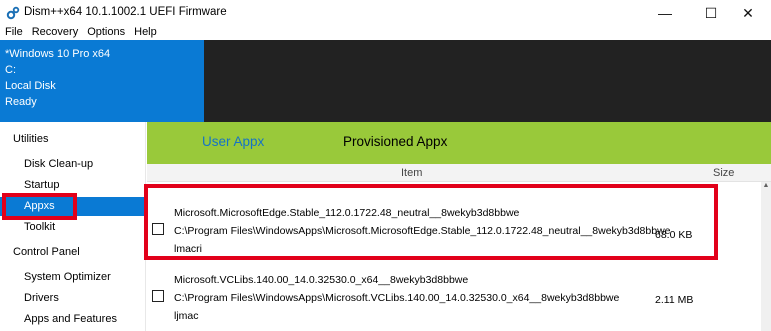 This screenshot has height=331, width=771. Describe the element at coordinates (186, 316) in the screenshot. I see `appx-user: ljmac` at that location.